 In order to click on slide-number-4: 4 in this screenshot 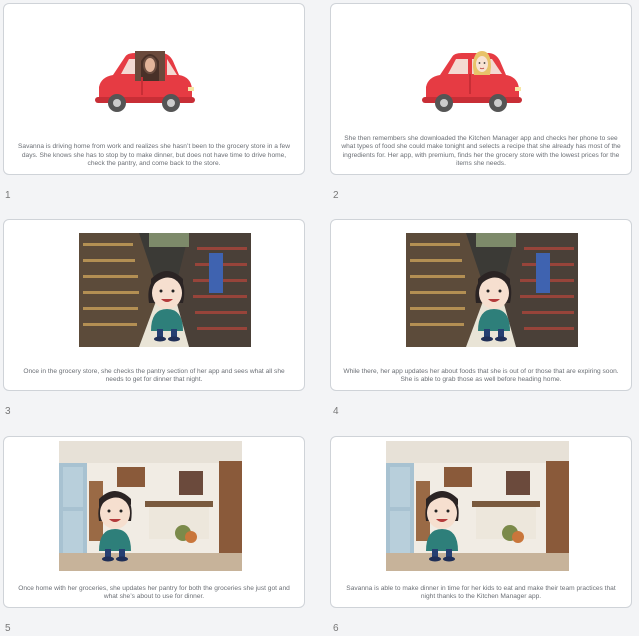, I will do `click(336, 411)`.